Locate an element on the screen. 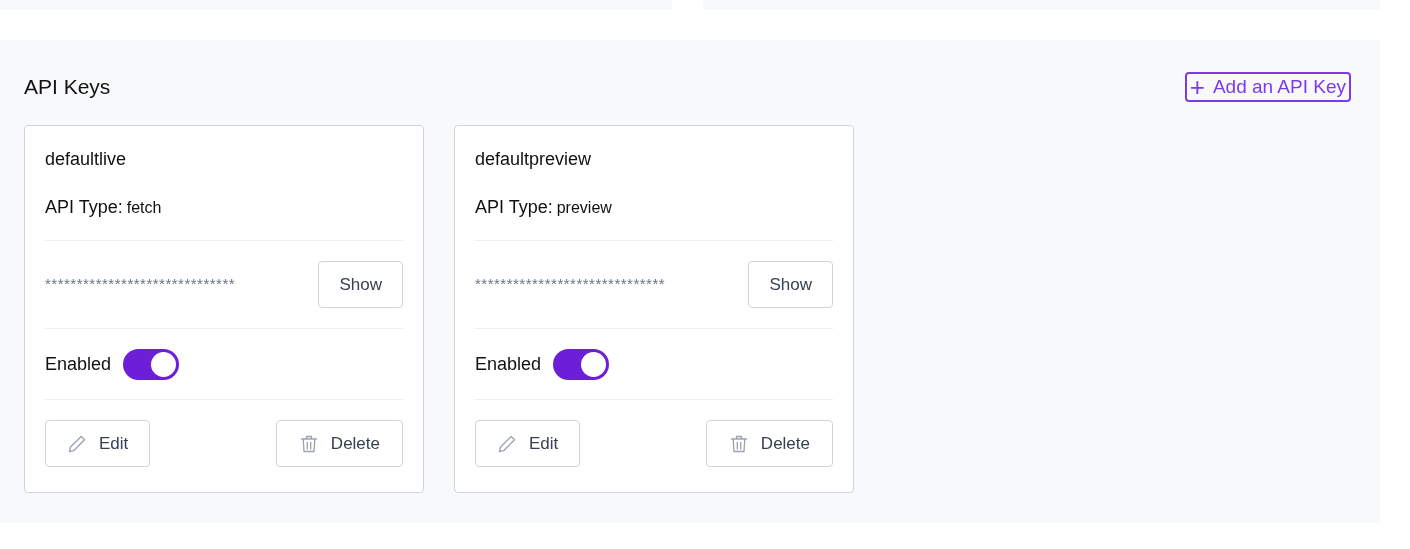  key-name: defaultpreview is located at coordinates (534, 159).